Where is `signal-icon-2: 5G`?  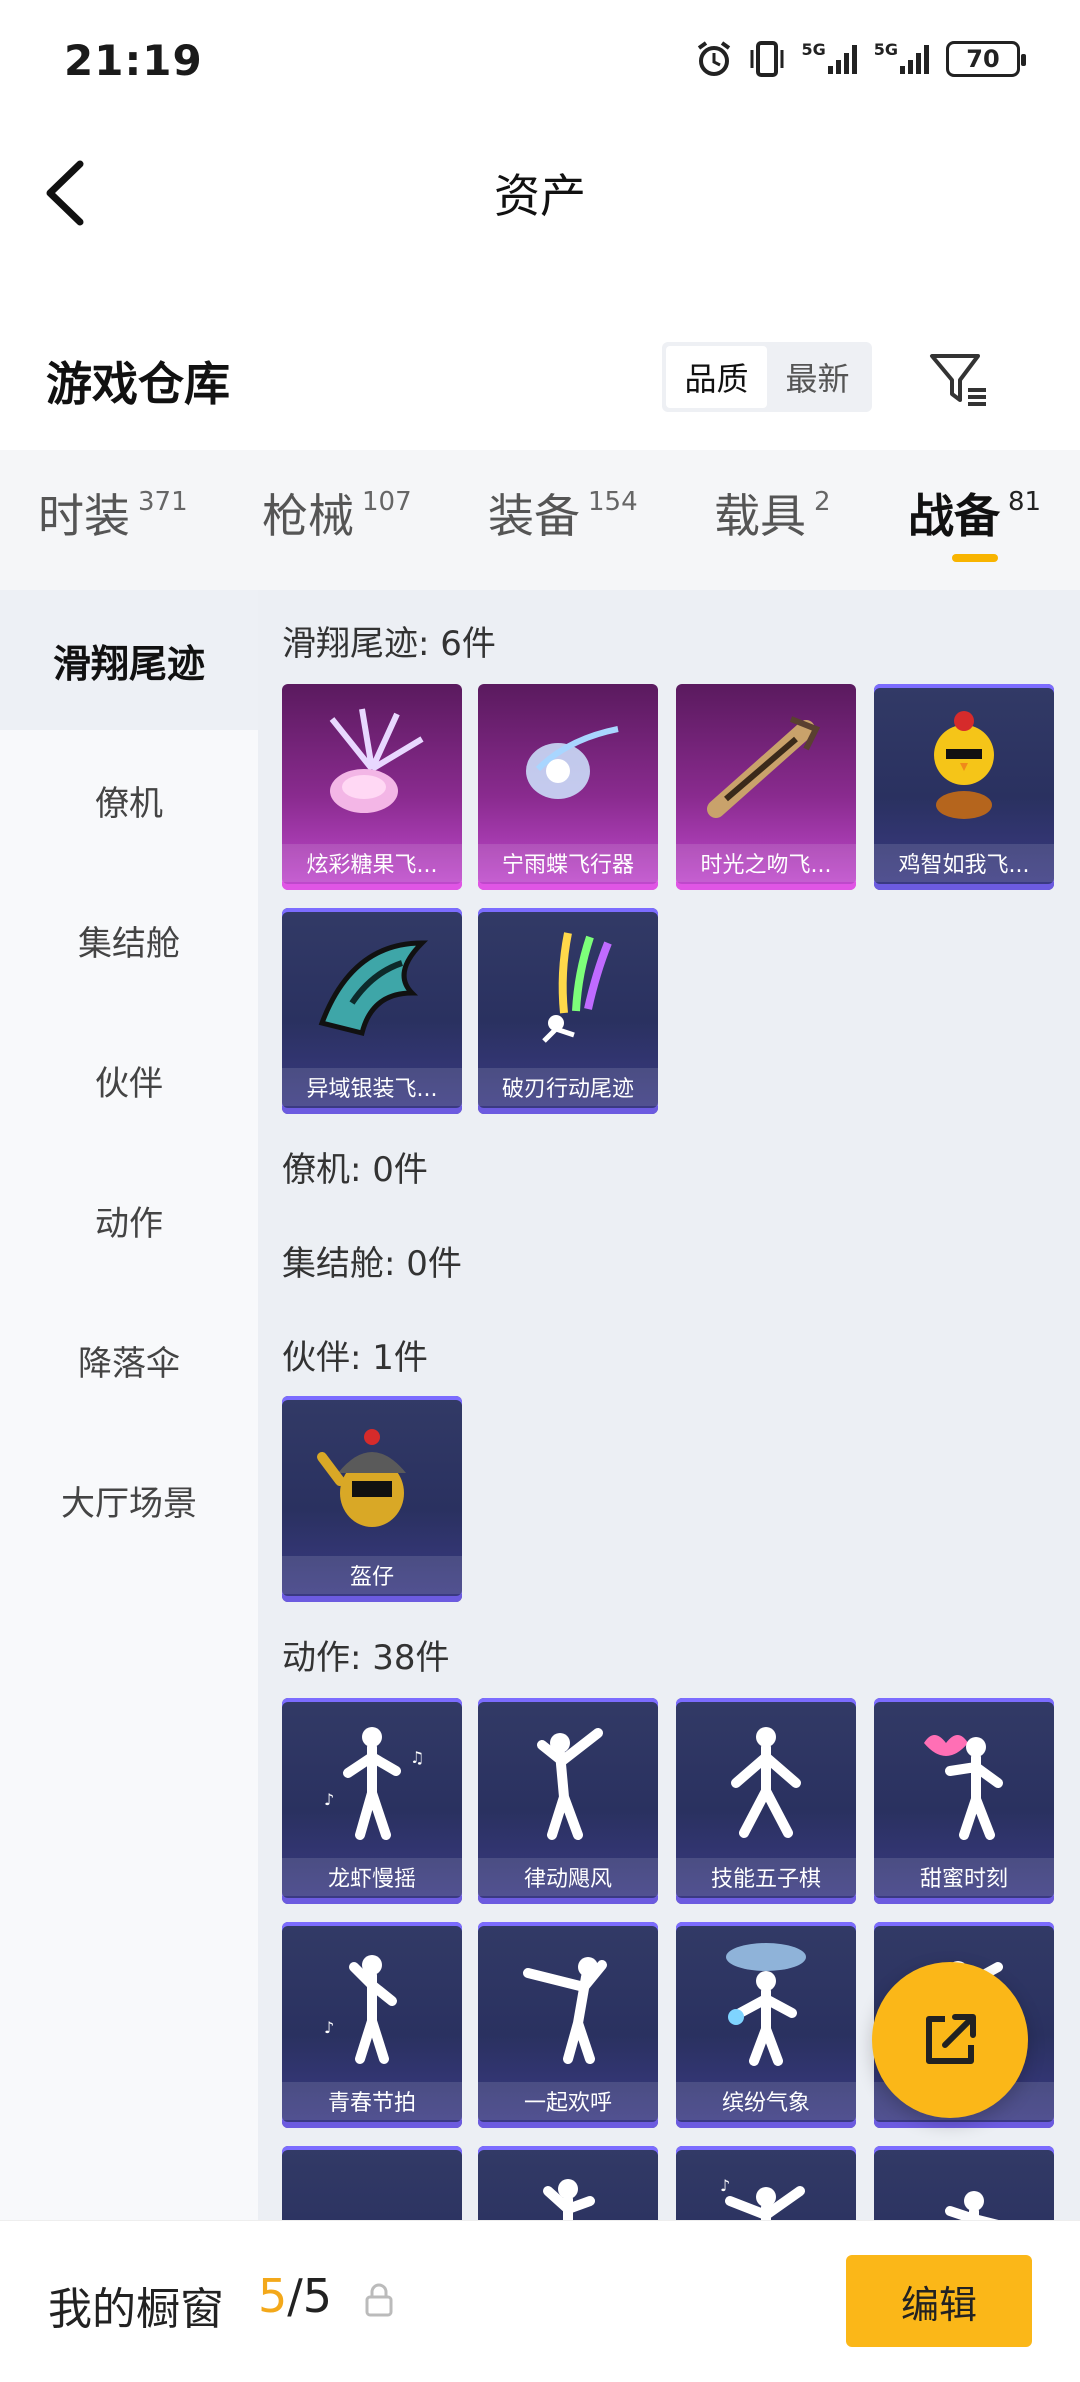 signal-icon-2: 5G is located at coordinates (903, 58).